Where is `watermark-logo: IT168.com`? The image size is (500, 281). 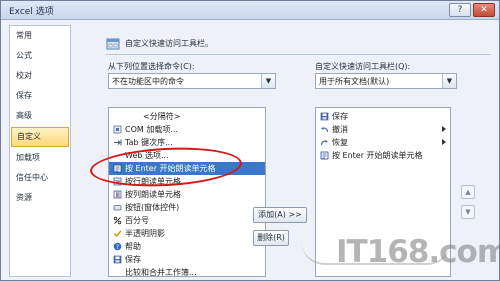
watermark-logo: IT168.com is located at coordinates (418, 252).